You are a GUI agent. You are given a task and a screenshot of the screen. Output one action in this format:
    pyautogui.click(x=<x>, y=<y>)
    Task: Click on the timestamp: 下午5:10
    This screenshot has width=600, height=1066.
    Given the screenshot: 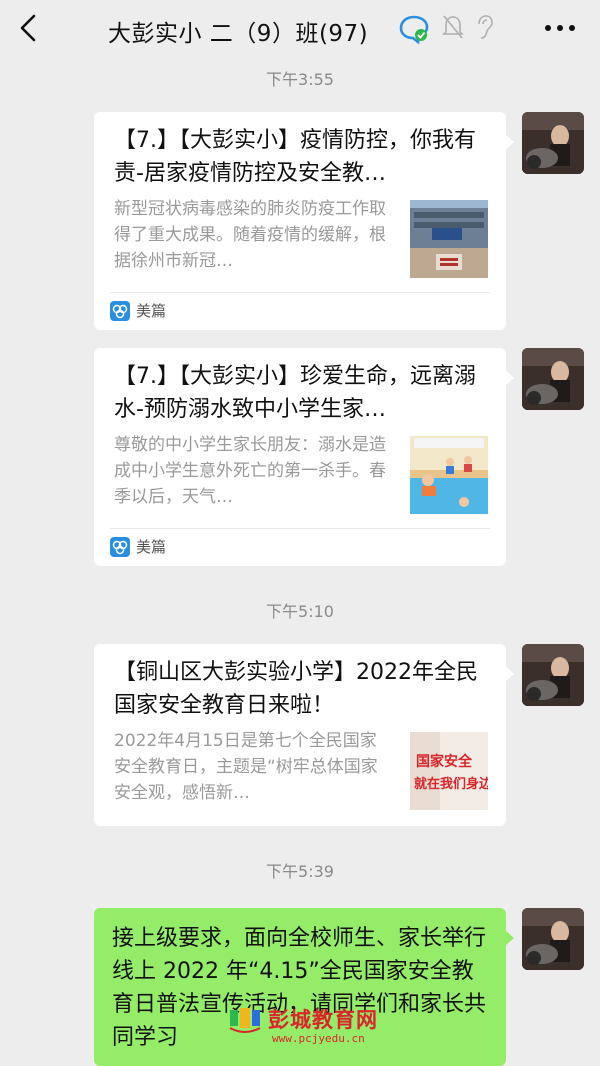 What is the action you would take?
    pyautogui.click(x=300, y=611)
    